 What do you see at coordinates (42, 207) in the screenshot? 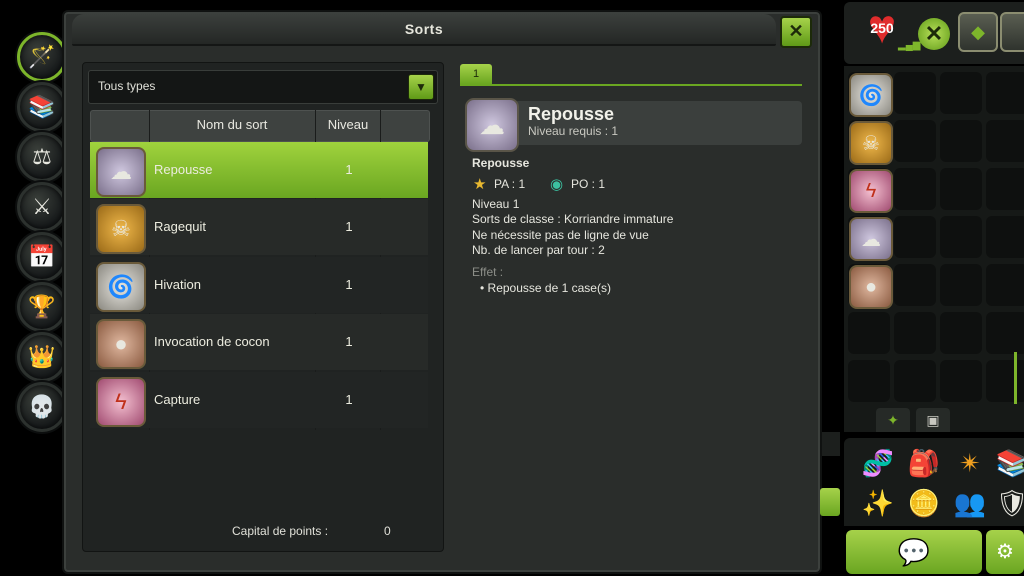
I see `crossed-swords-icon: ⚔` at bounding box center [42, 207].